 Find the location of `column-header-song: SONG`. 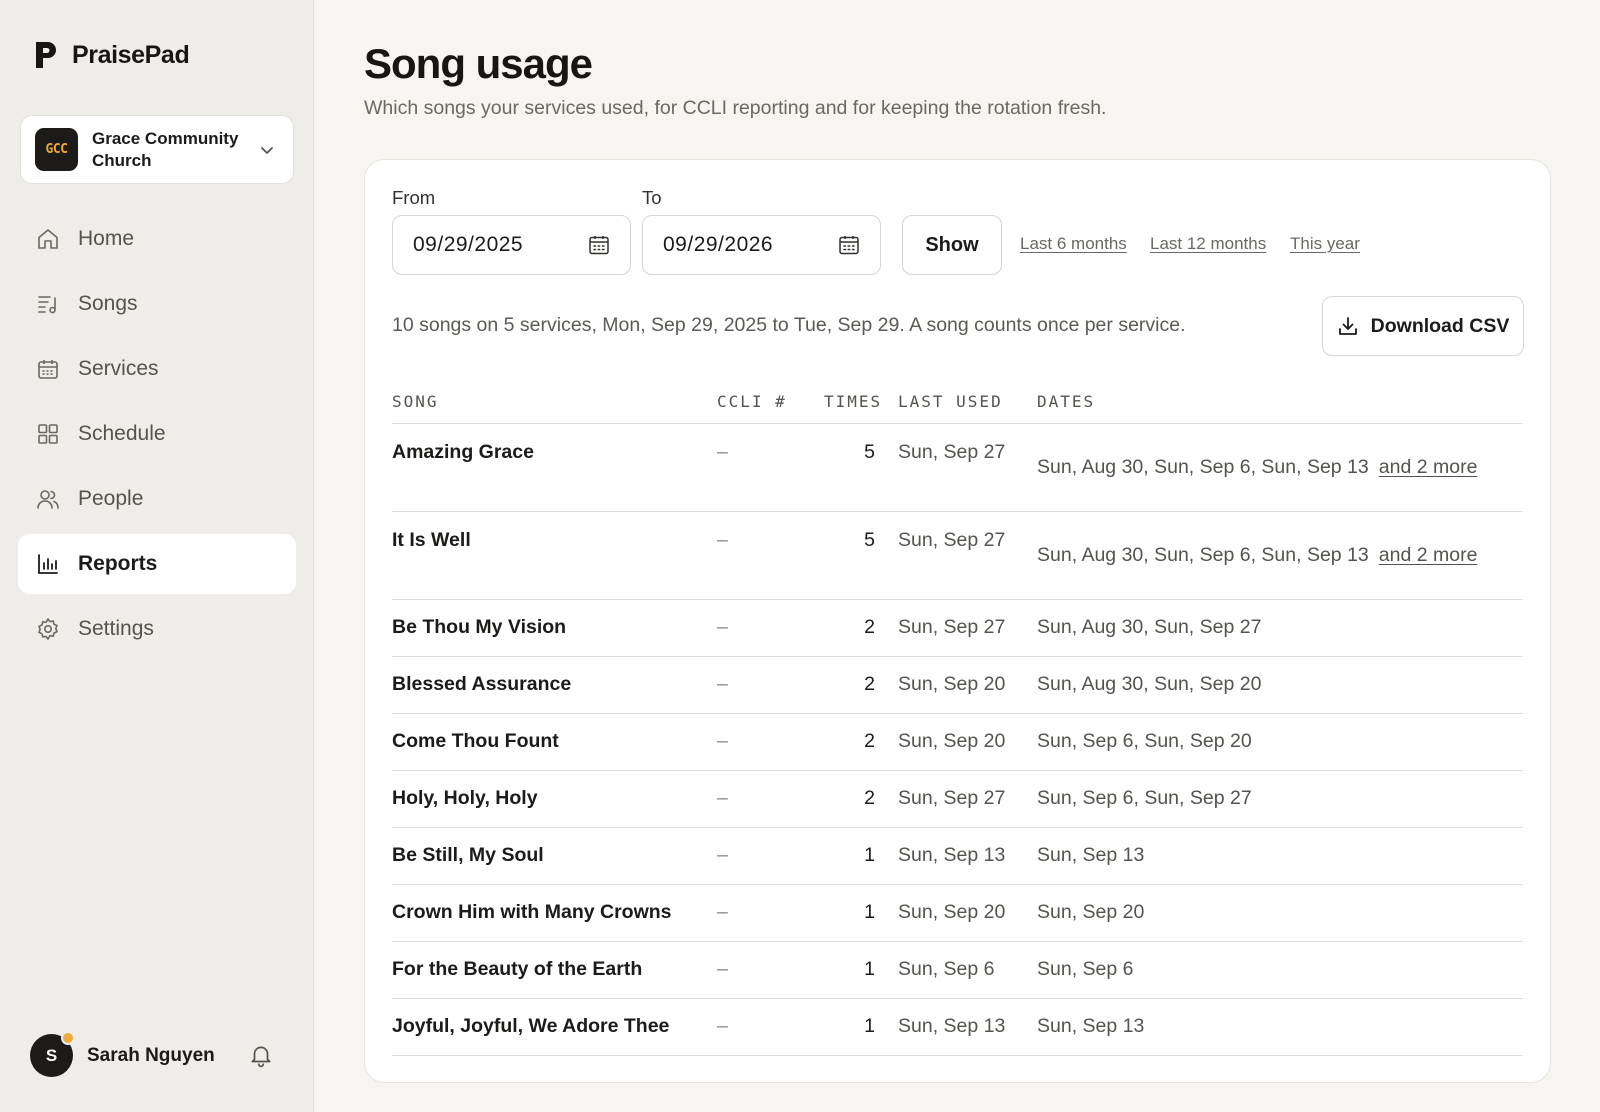

column-header-song: SONG is located at coordinates (415, 401).